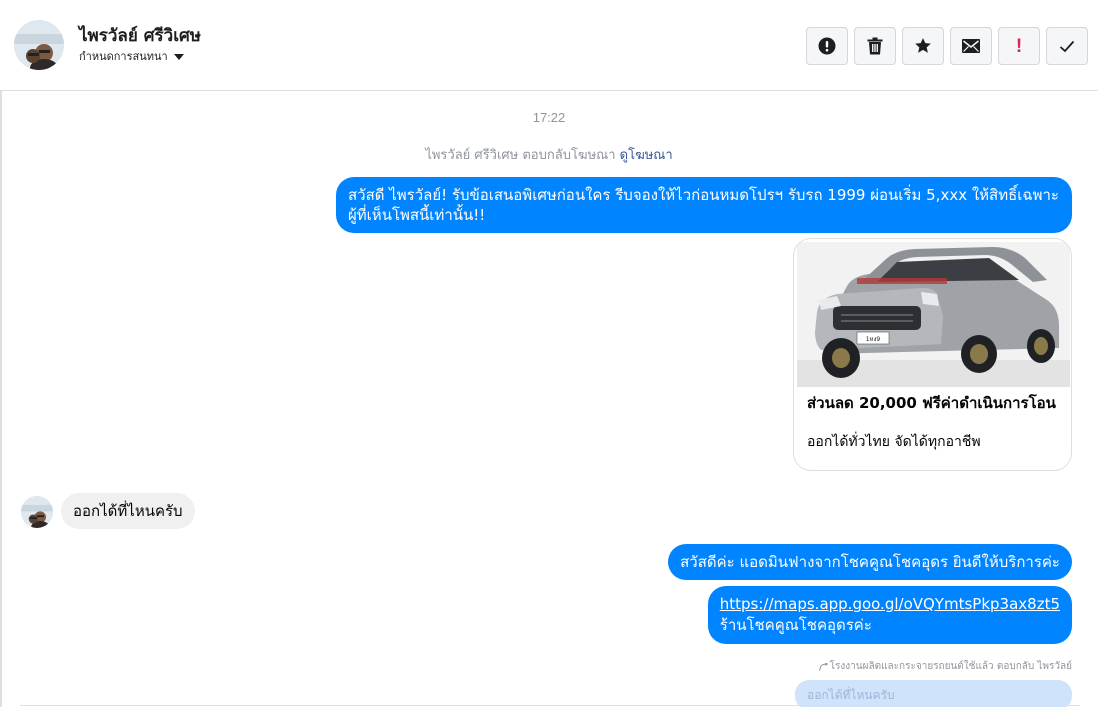  I want to click on ad-card-subtitle: ออกได้ทั่วไทย จัดได้ทุกอาชีพ, so click(894, 442).